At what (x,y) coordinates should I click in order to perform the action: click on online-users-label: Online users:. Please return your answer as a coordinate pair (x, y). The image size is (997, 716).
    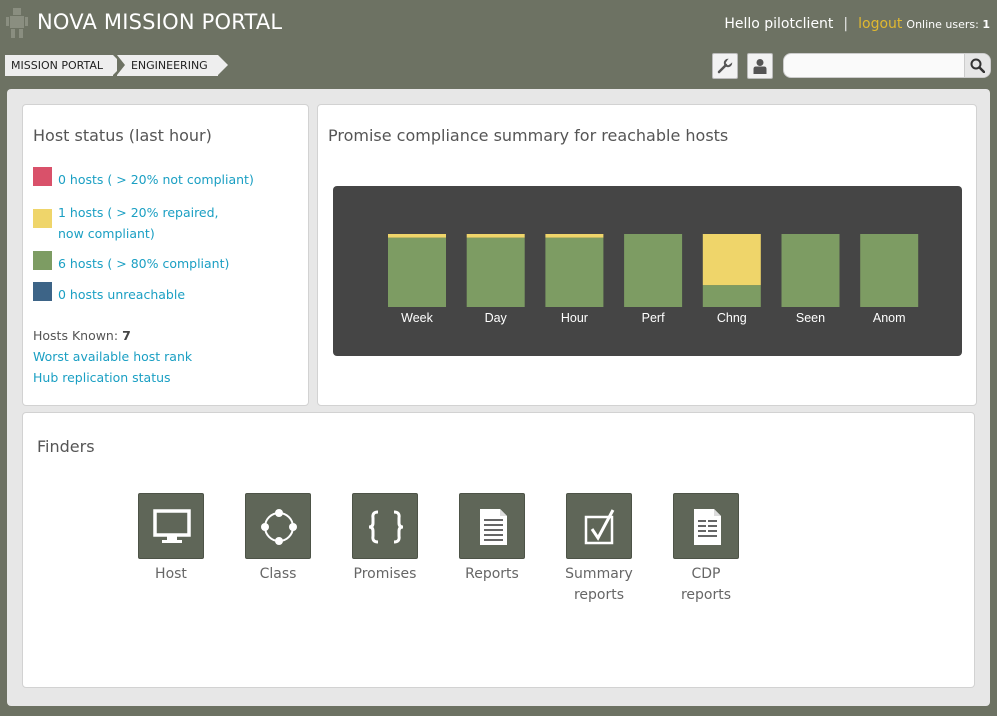
    Looking at the image, I should click on (942, 24).